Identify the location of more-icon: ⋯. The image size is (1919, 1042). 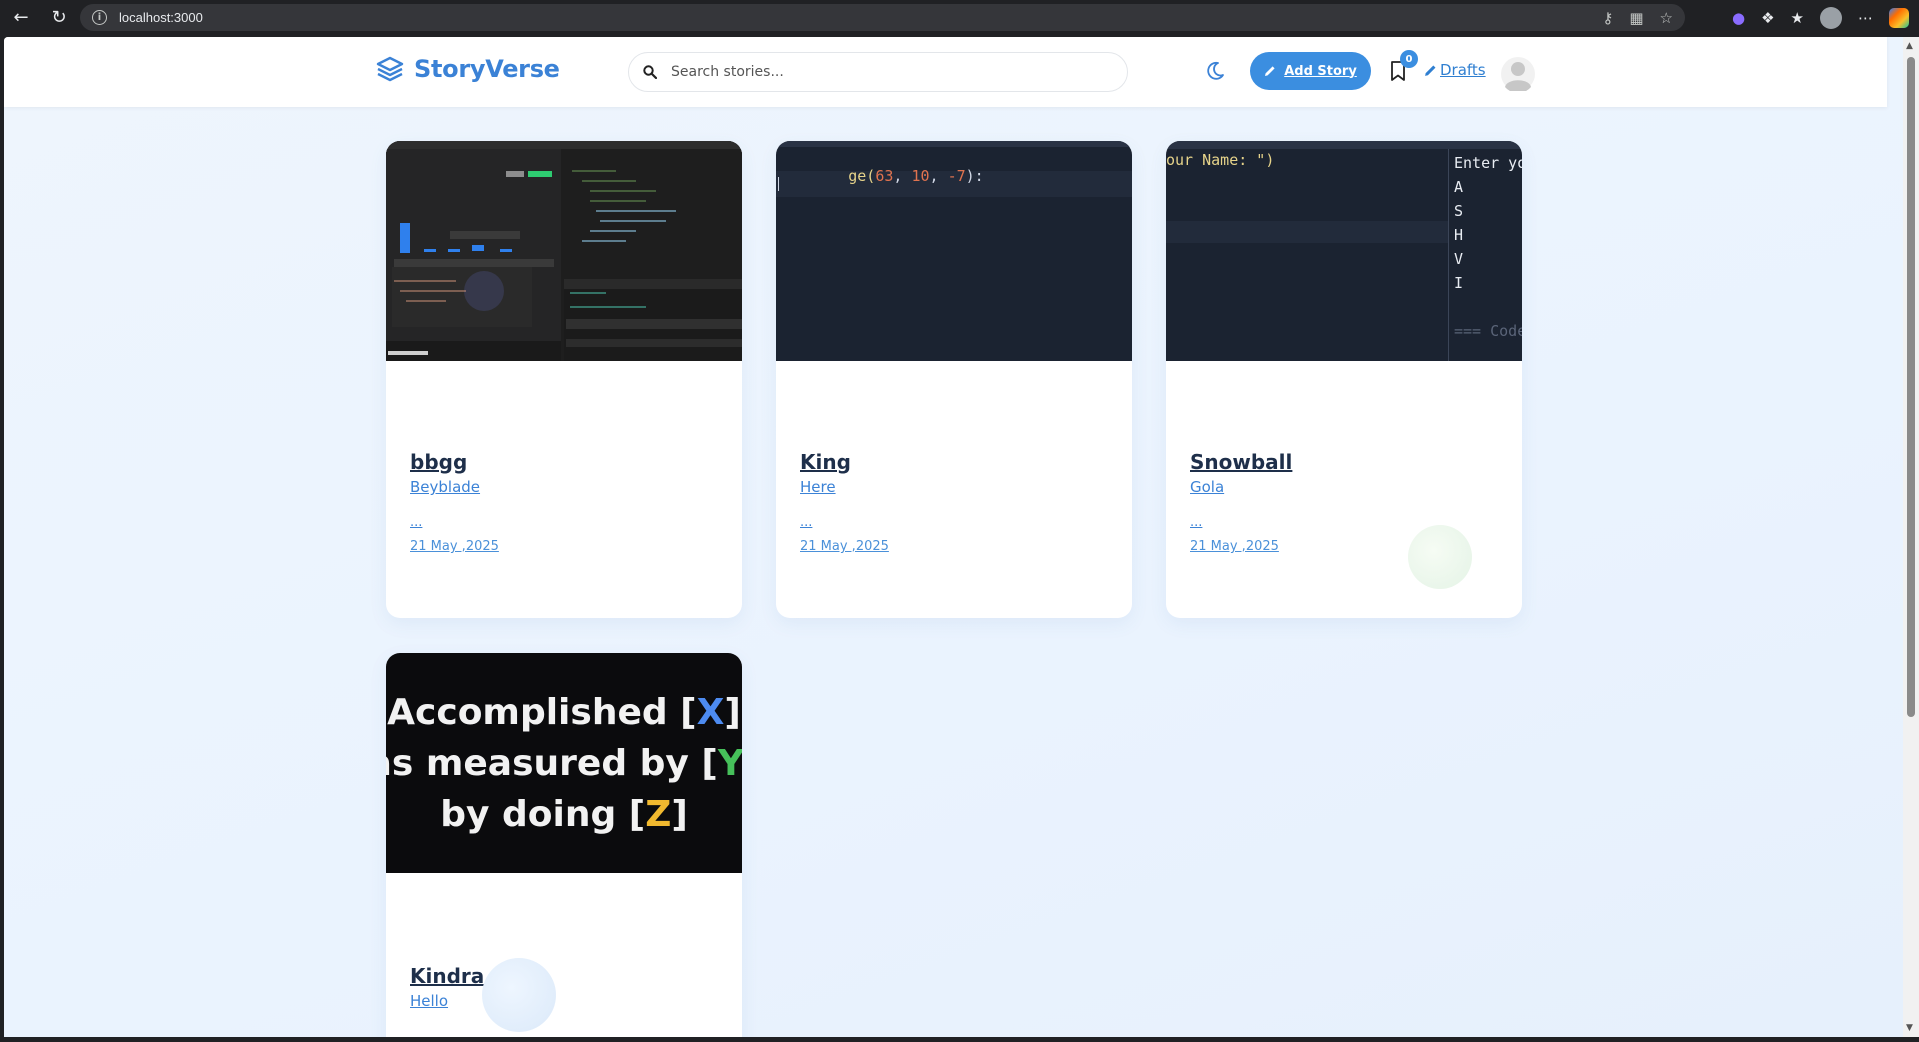
(1865, 18).